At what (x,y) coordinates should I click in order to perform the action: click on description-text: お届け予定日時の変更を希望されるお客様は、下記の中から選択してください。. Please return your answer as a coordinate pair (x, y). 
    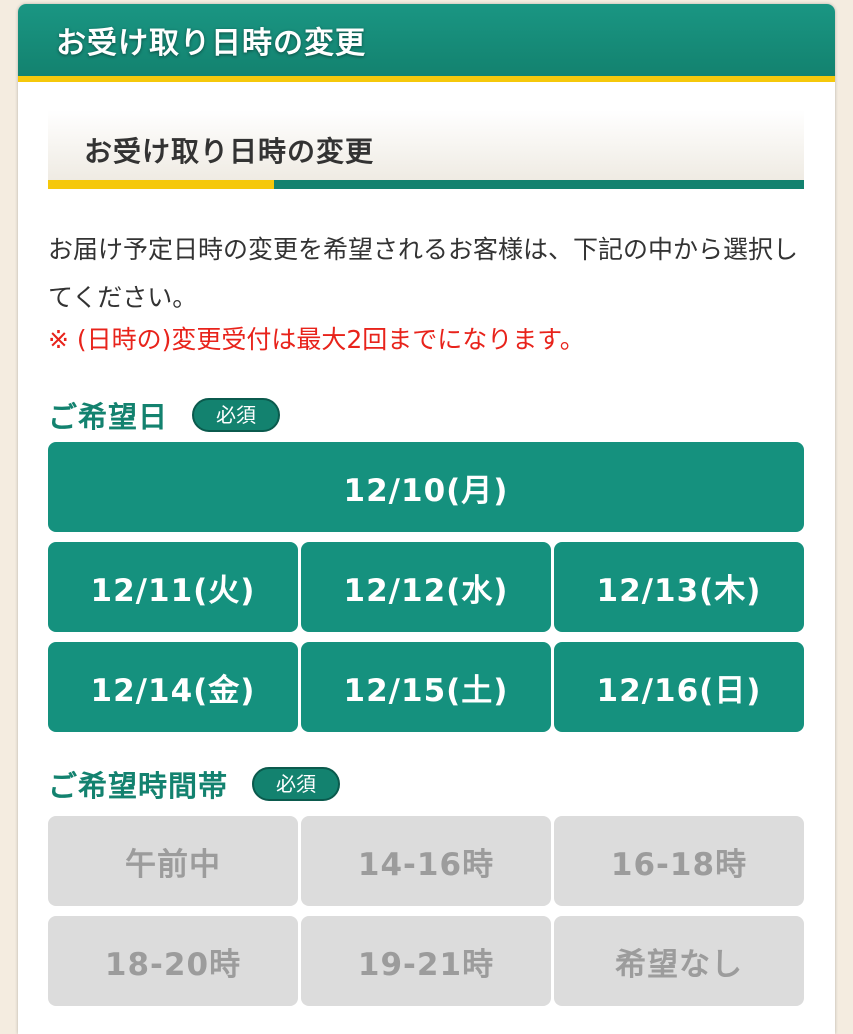
    Looking at the image, I should click on (423, 273).